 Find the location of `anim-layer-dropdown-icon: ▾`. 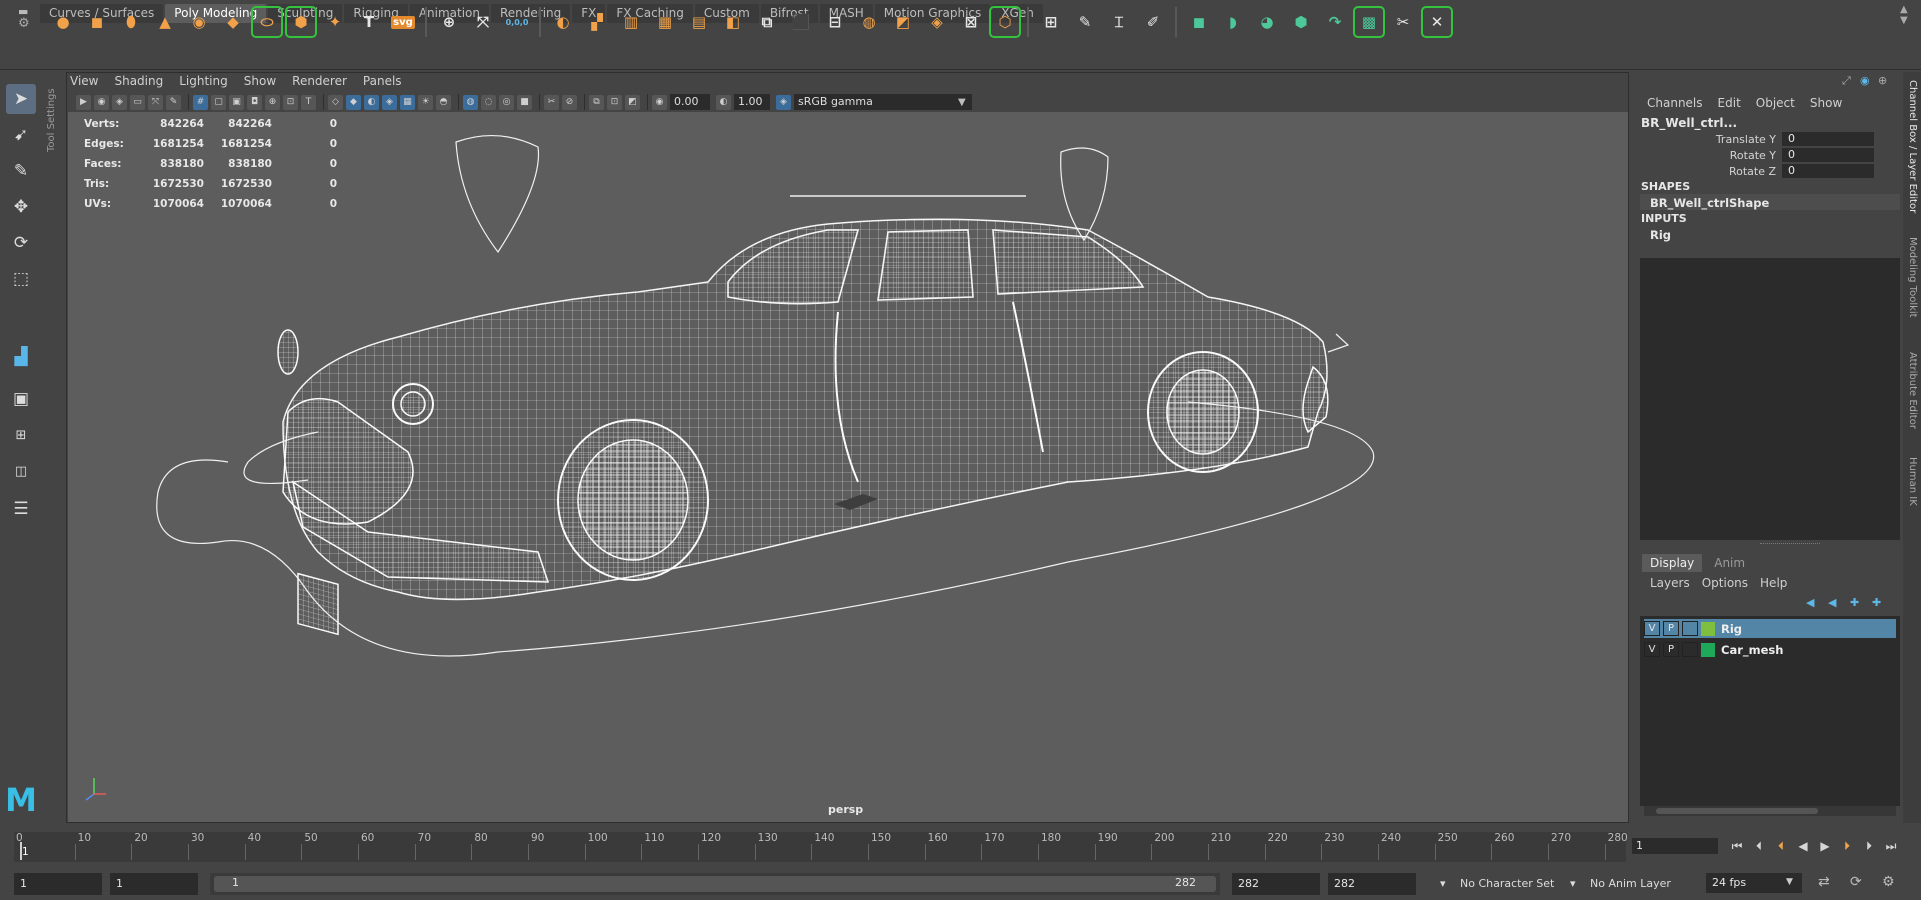

anim-layer-dropdown-icon: ▾ is located at coordinates (1573, 884).